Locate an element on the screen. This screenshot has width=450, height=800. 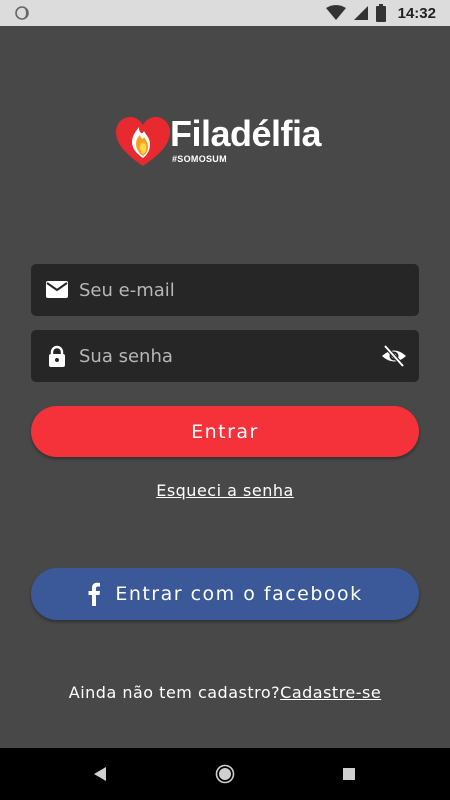
home-icon is located at coordinates (225, 774).